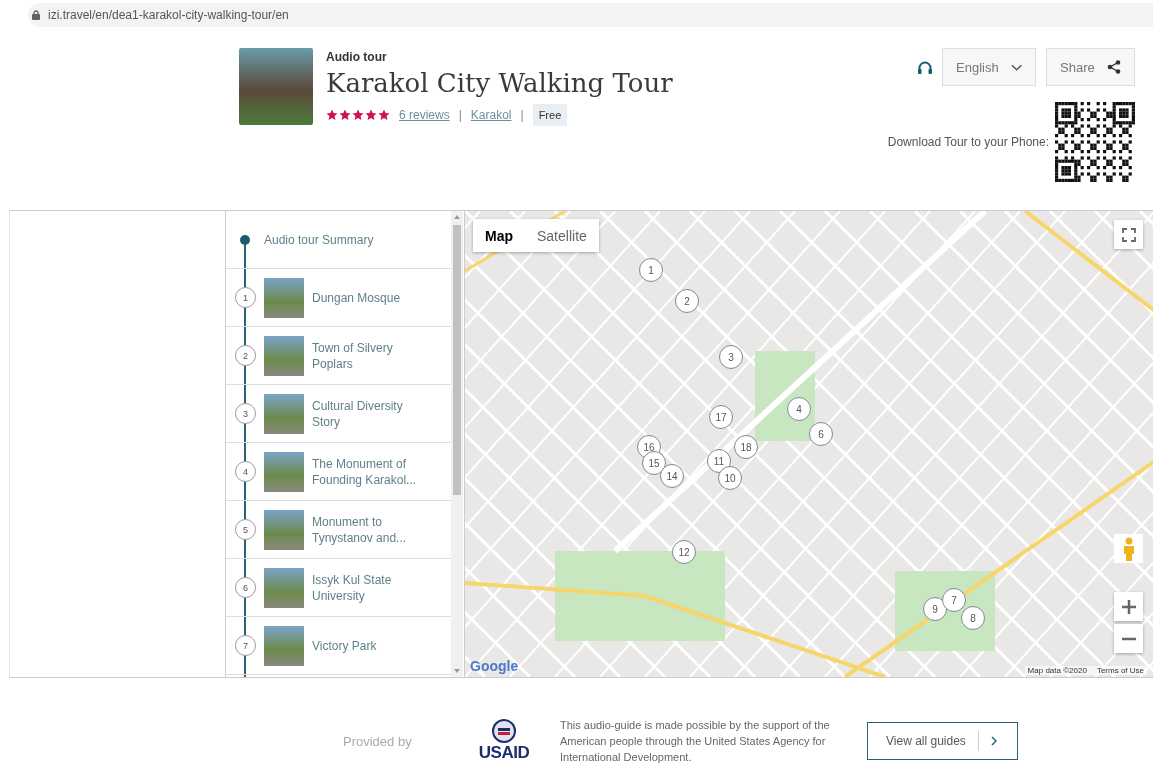 The height and width of the screenshot is (765, 1153). What do you see at coordinates (989, 67) in the screenshot?
I see `language-dropdown: English` at bounding box center [989, 67].